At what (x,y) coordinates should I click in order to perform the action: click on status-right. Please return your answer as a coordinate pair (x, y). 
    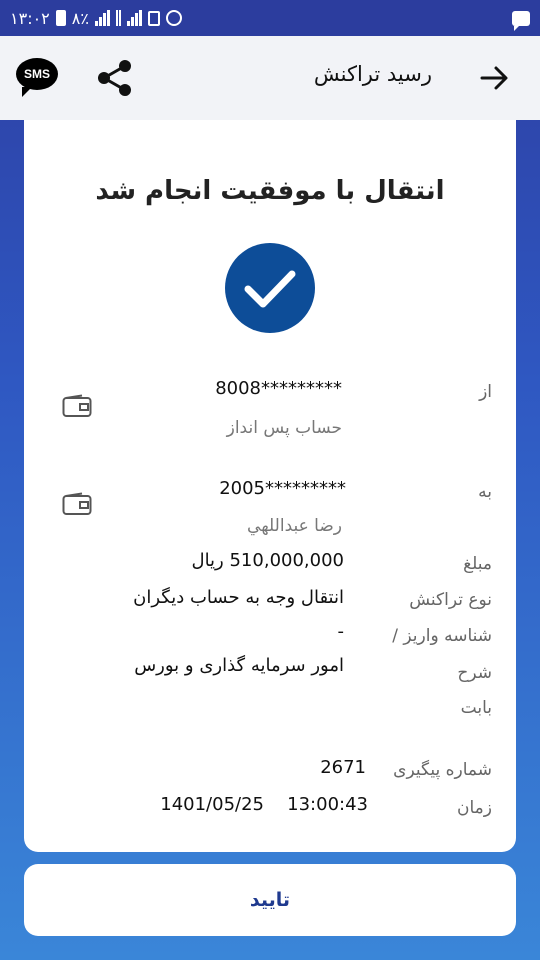
    Looking at the image, I should click on (521, 18).